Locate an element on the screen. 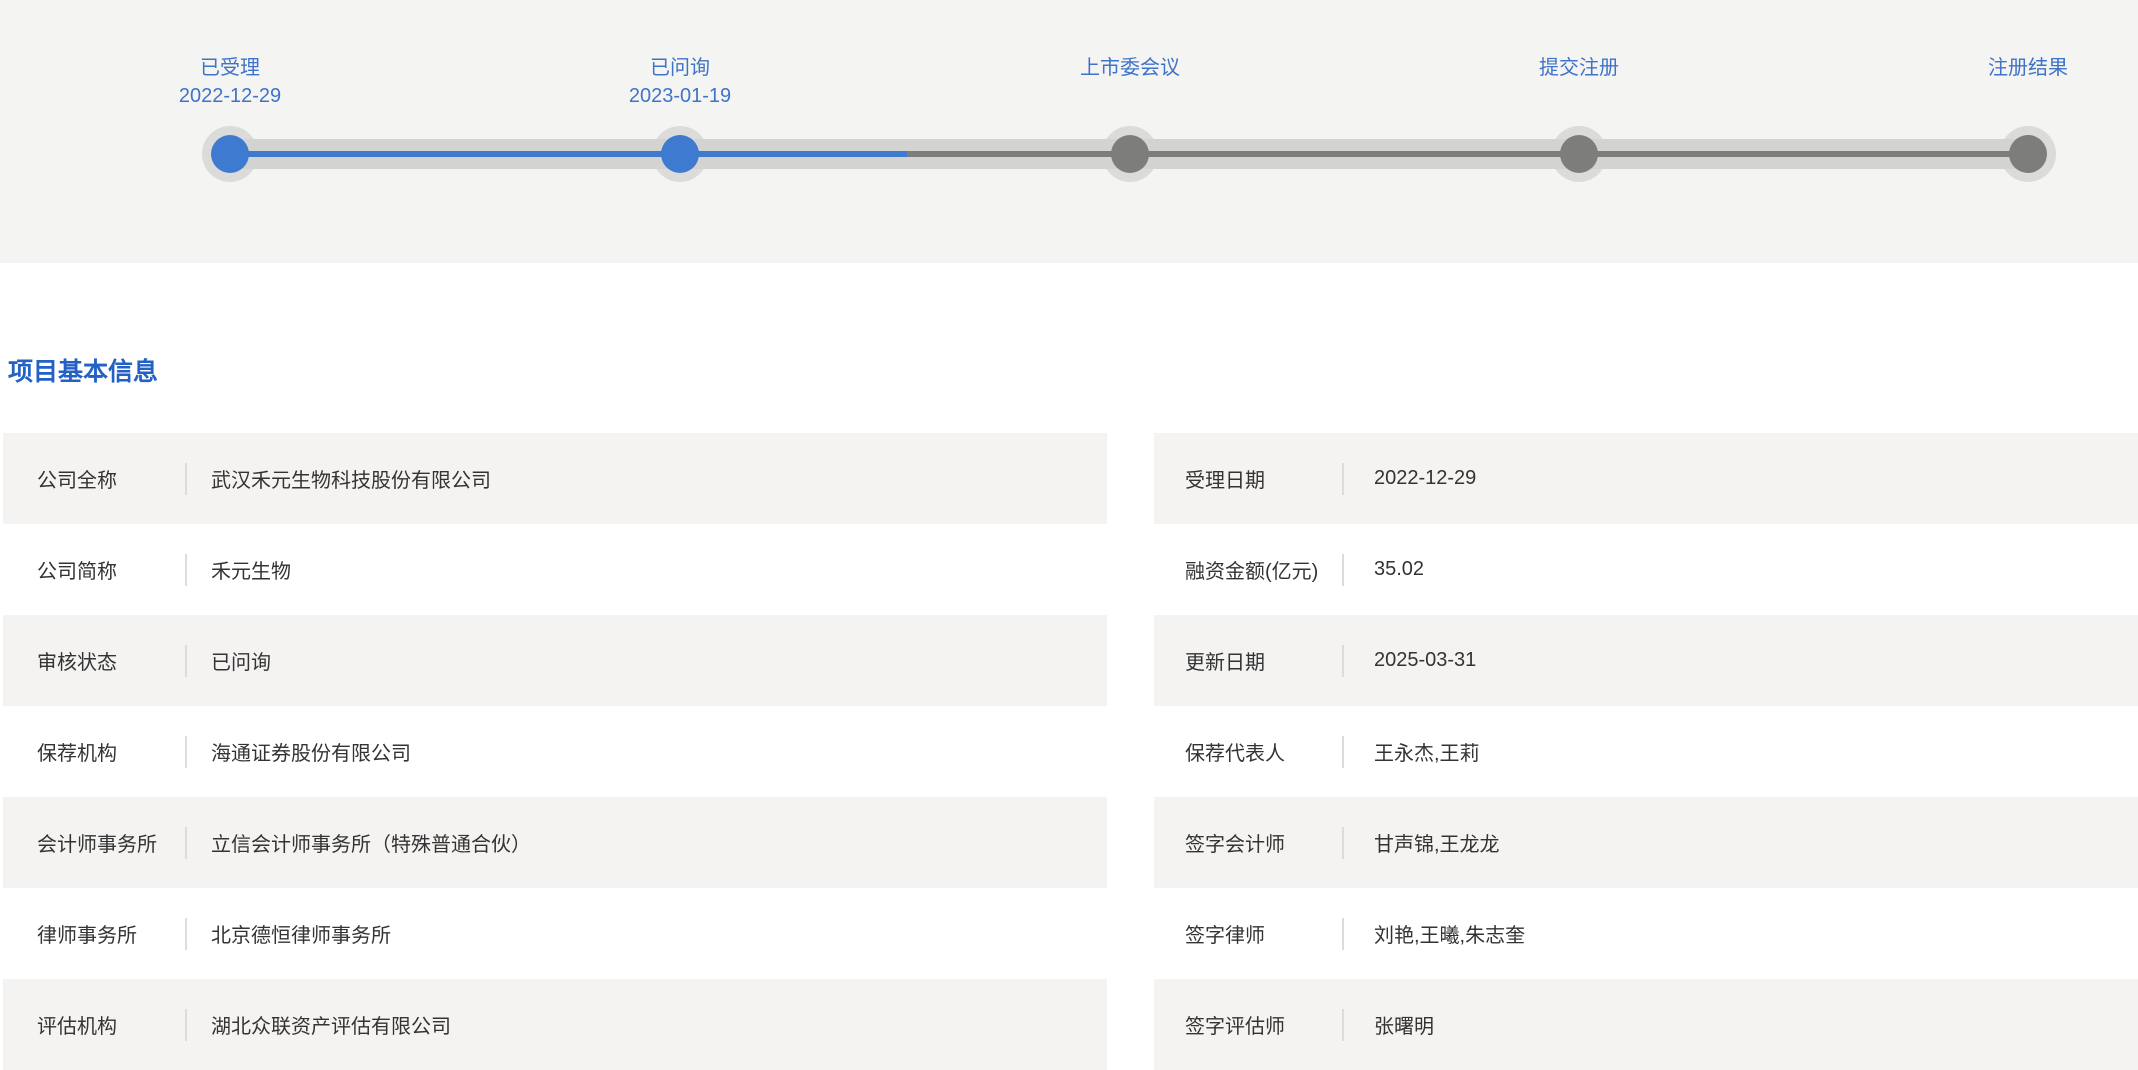  table-row: 公司简称 禾元生物 is located at coordinates (555, 569).